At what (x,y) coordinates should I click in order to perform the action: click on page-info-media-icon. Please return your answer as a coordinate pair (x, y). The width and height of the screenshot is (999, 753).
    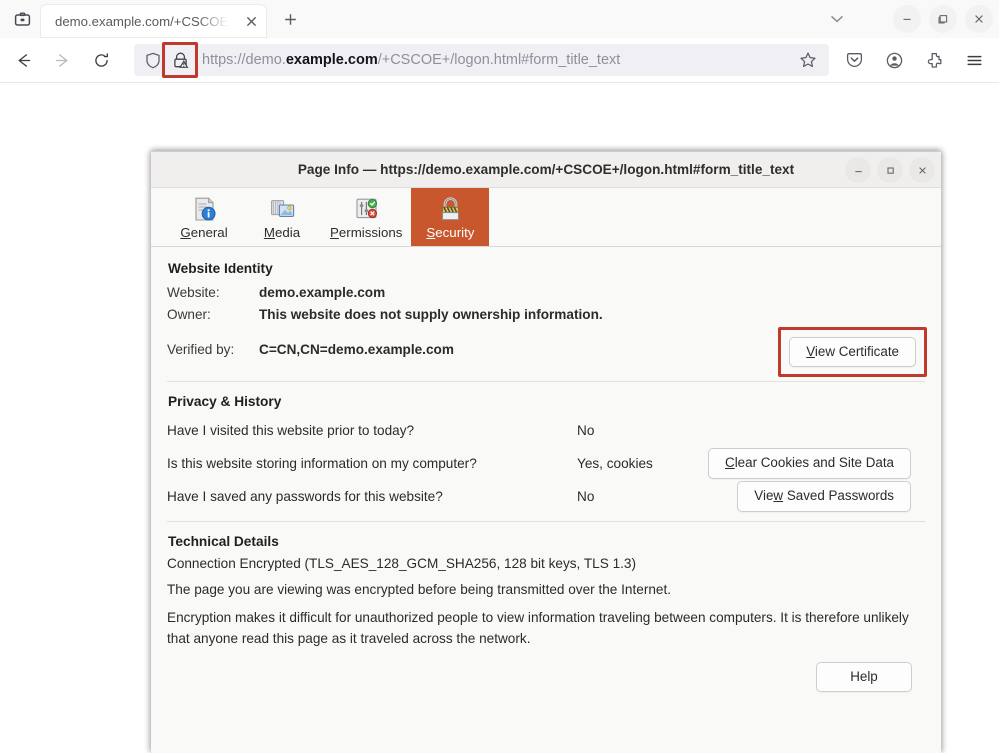
    Looking at the image, I should click on (282, 209).